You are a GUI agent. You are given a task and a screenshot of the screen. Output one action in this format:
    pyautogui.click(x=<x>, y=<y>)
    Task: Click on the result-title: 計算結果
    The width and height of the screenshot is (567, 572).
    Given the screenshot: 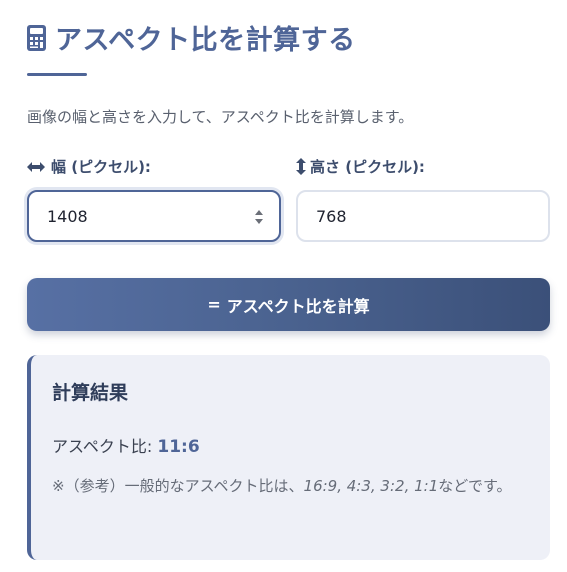 What is the action you would take?
    pyautogui.click(x=90, y=393)
    